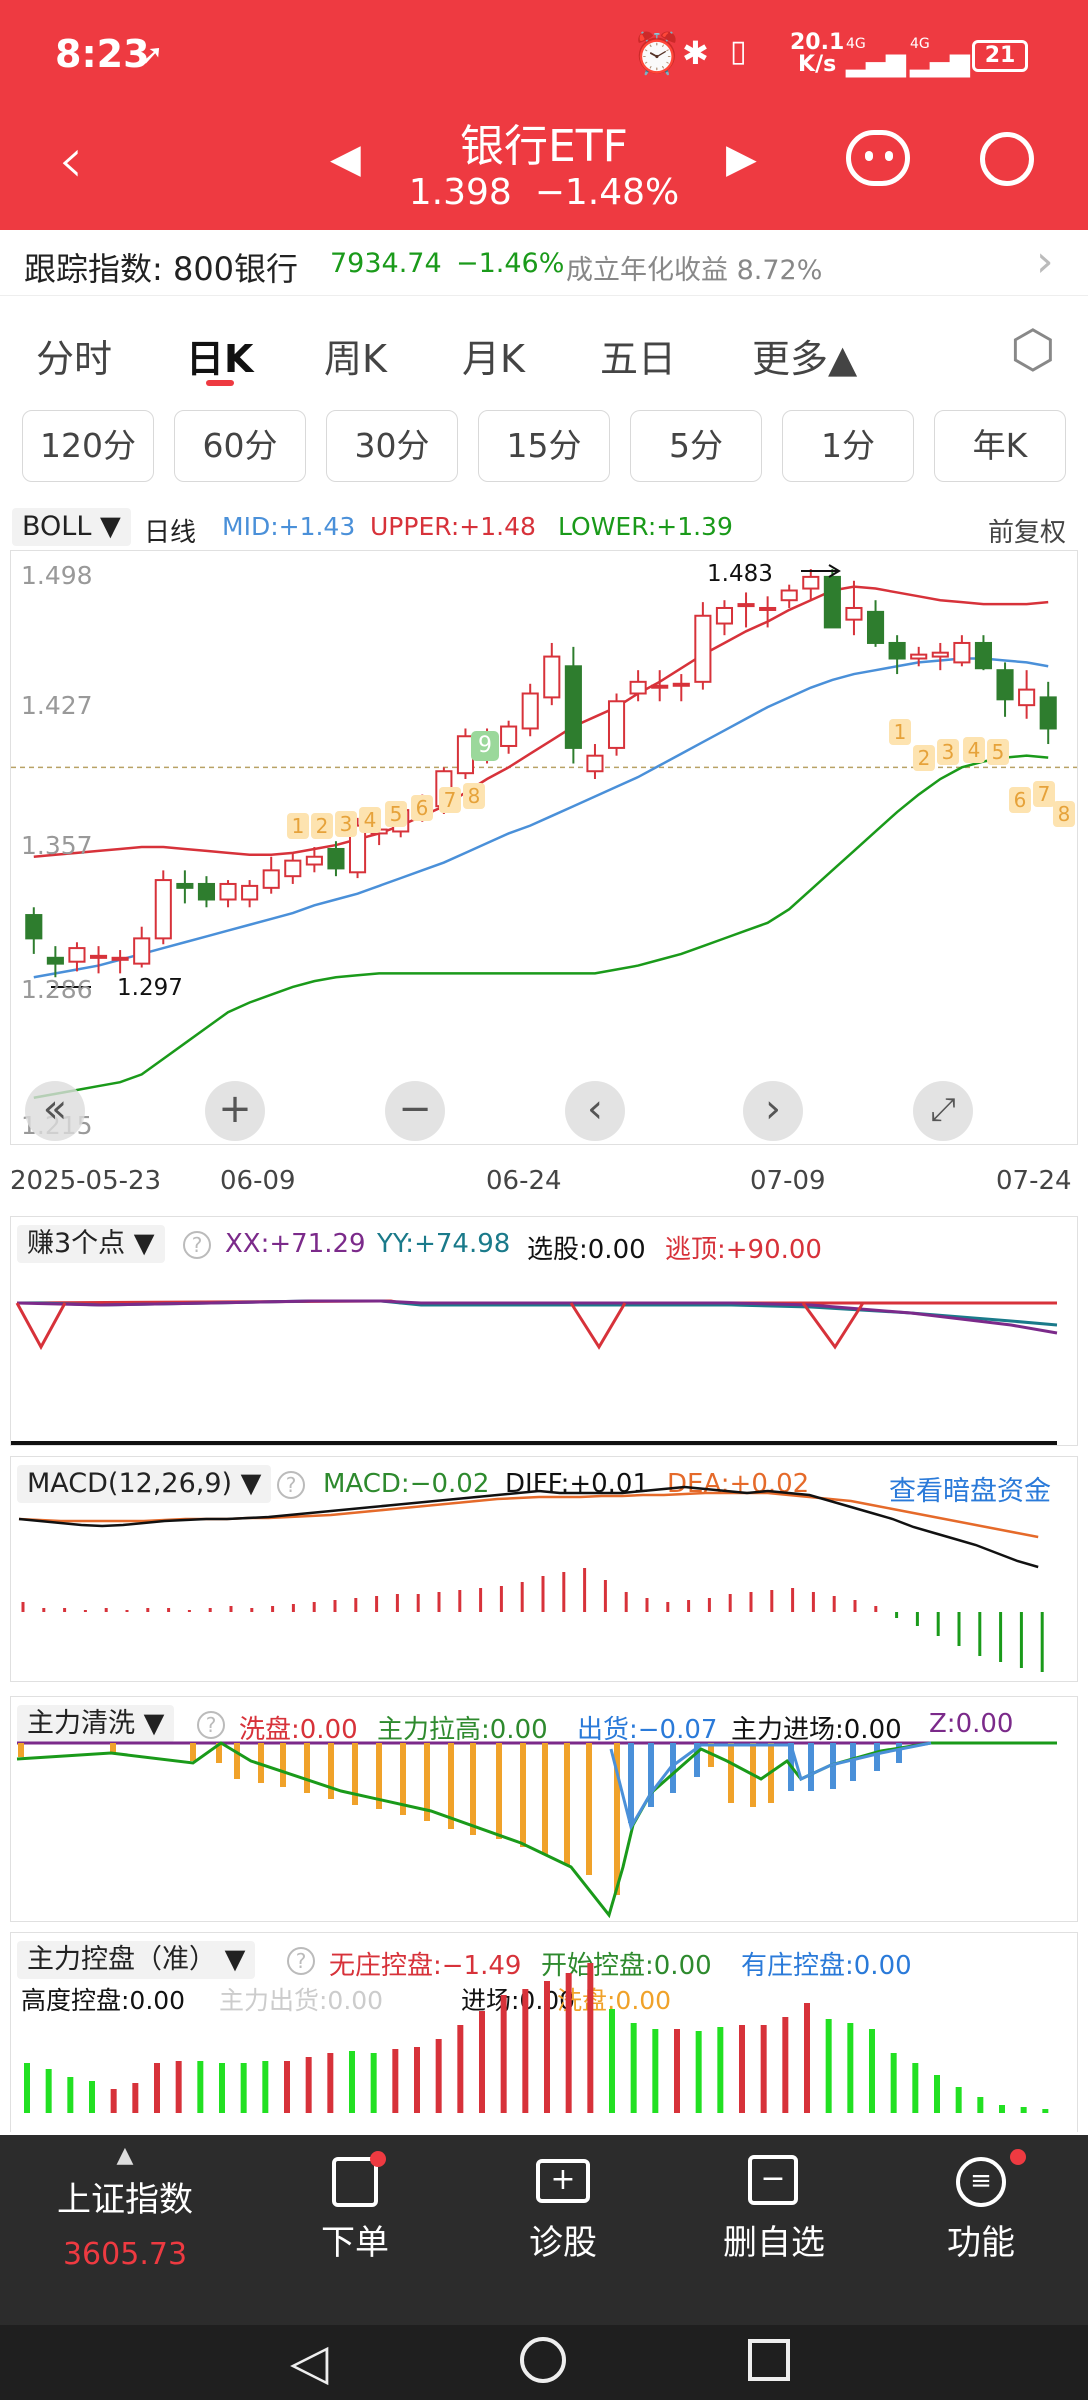  I want to click on diff-line, so click(528, 1527).